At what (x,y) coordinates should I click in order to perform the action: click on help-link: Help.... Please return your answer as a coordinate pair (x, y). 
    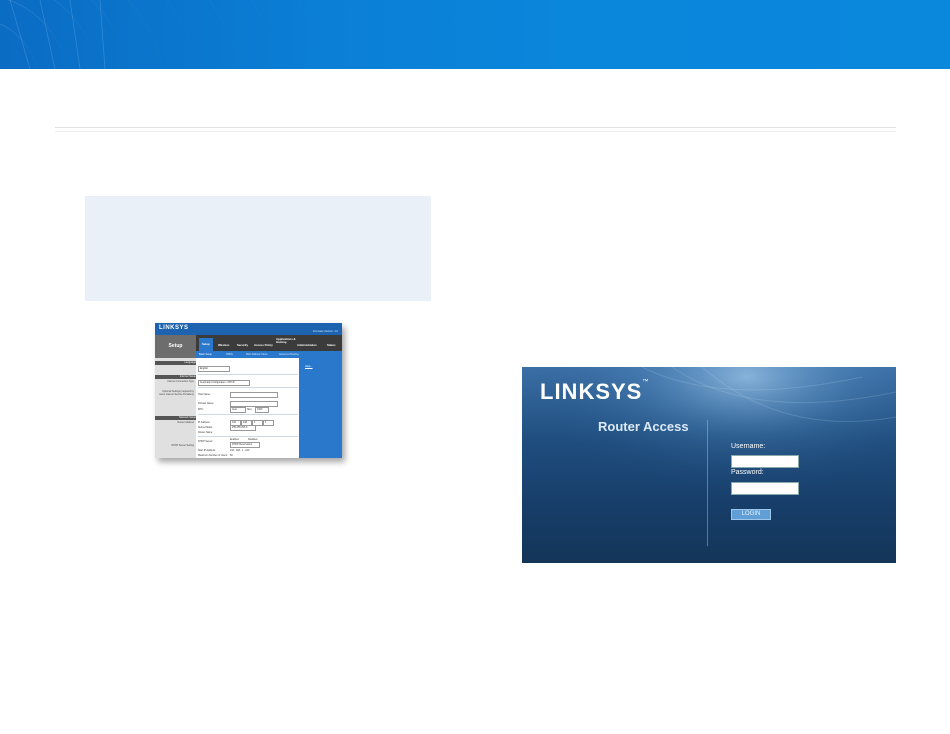
    Looking at the image, I should click on (309, 366).